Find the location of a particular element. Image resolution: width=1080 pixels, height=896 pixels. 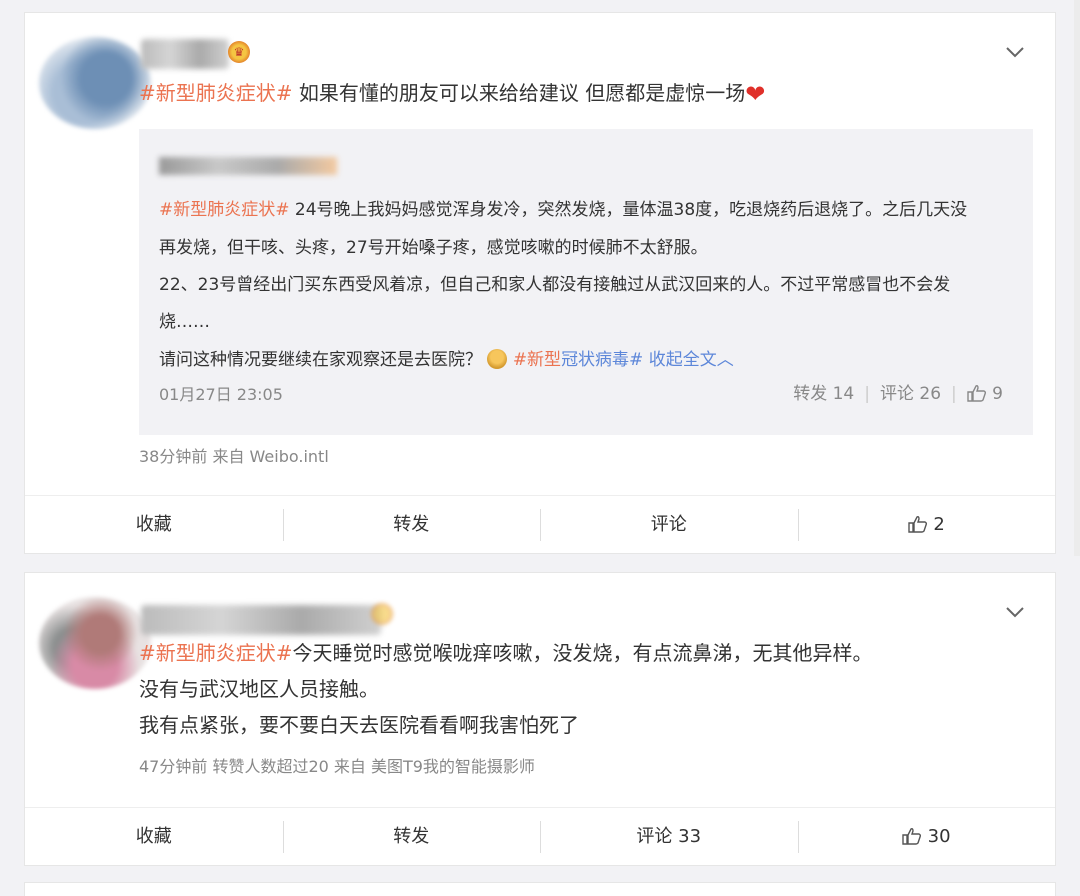

collapse-label: 收起全文 is located at coordinates (682, 360).